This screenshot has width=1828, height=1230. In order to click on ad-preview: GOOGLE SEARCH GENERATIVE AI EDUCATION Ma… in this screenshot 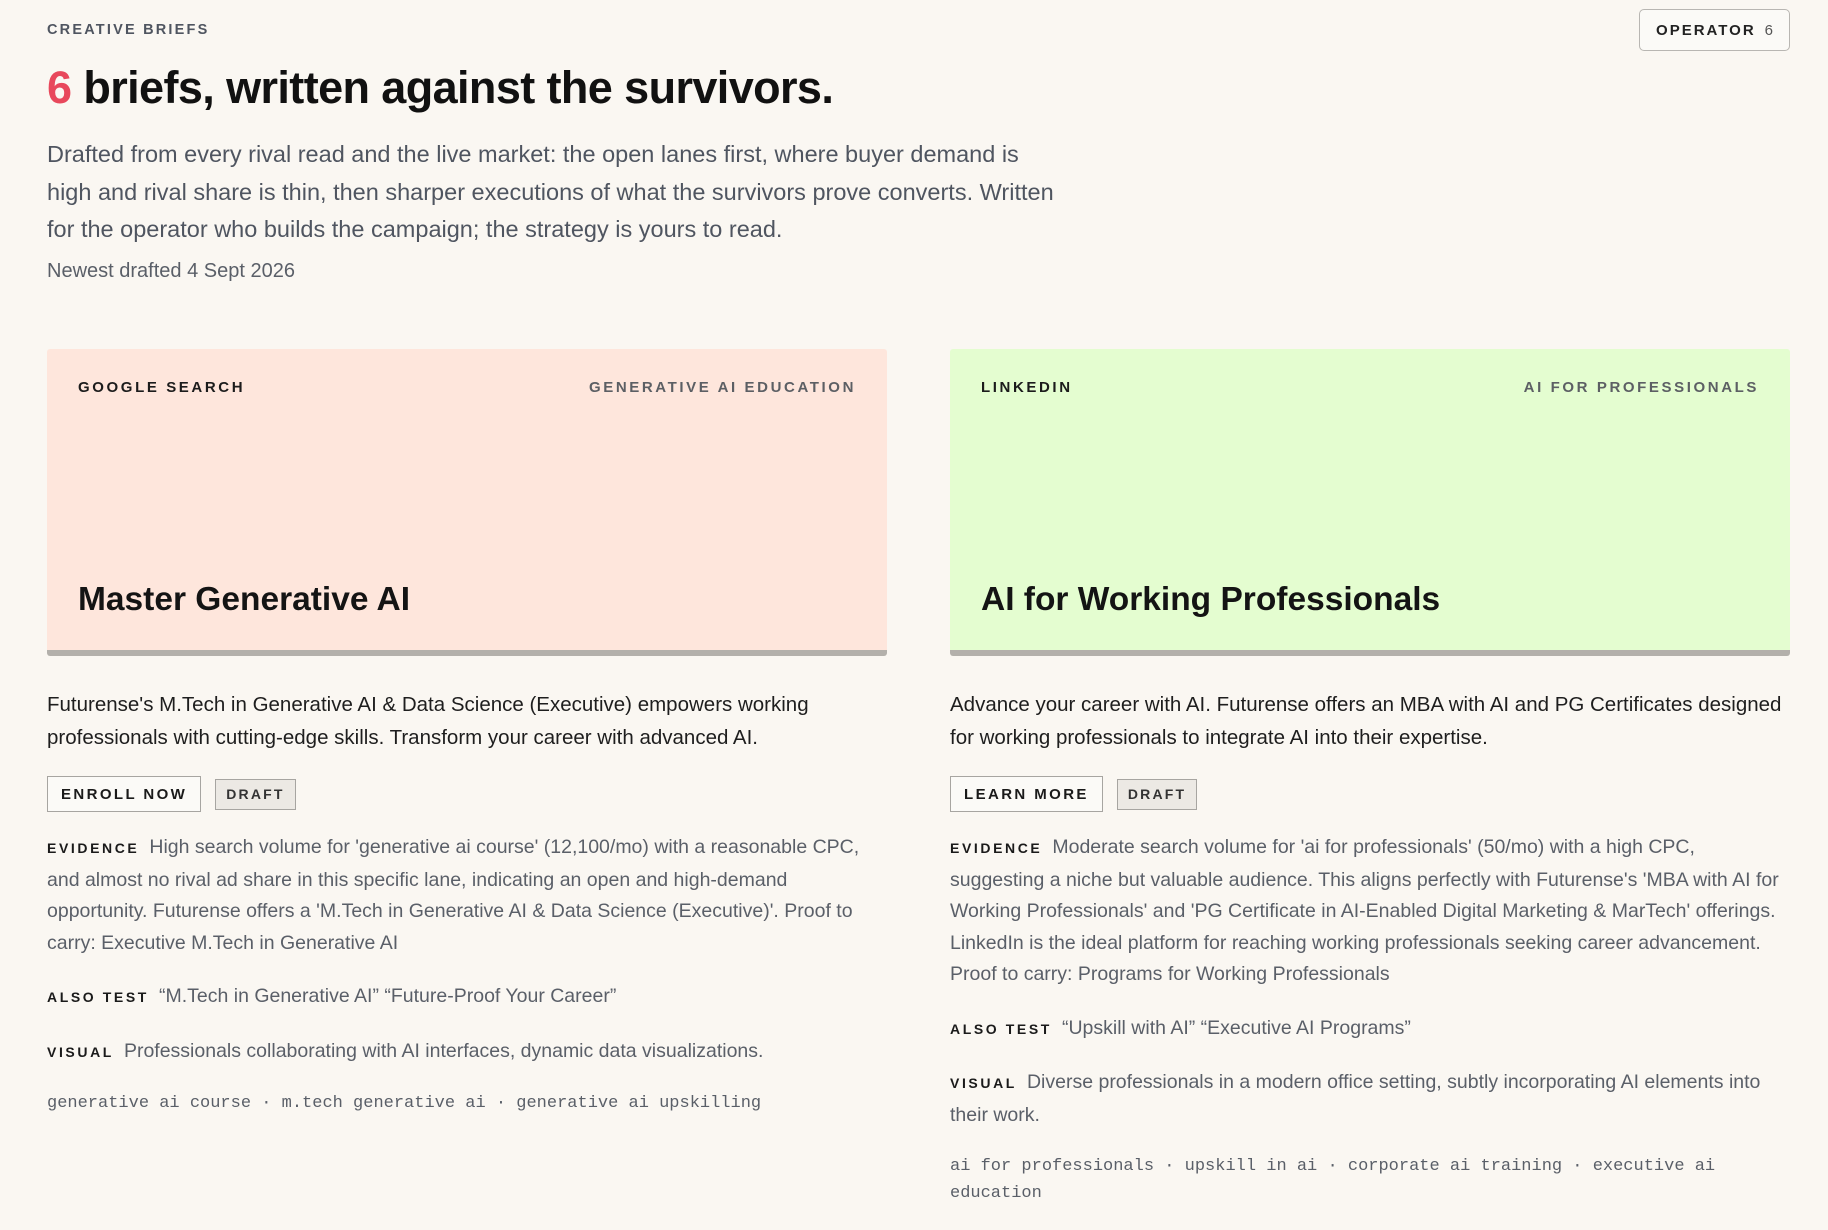, I will do `click(467, 502)`.